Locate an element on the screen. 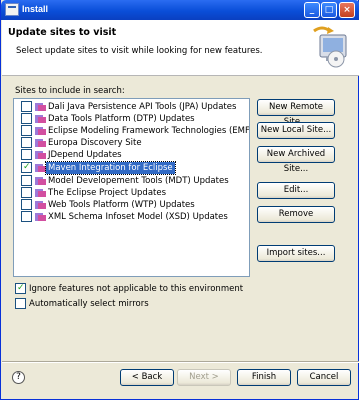  site-label: Model Developement Tools (MDT) Updates is located at coordinates (138, 181).